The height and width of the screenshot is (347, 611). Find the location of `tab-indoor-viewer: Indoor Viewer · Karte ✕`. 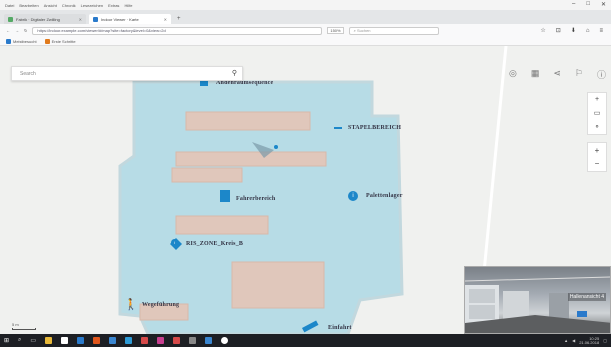

tab-indoor-viewer: Indoor Viewer · Karte ✕ is located at coordinates (130, 19).